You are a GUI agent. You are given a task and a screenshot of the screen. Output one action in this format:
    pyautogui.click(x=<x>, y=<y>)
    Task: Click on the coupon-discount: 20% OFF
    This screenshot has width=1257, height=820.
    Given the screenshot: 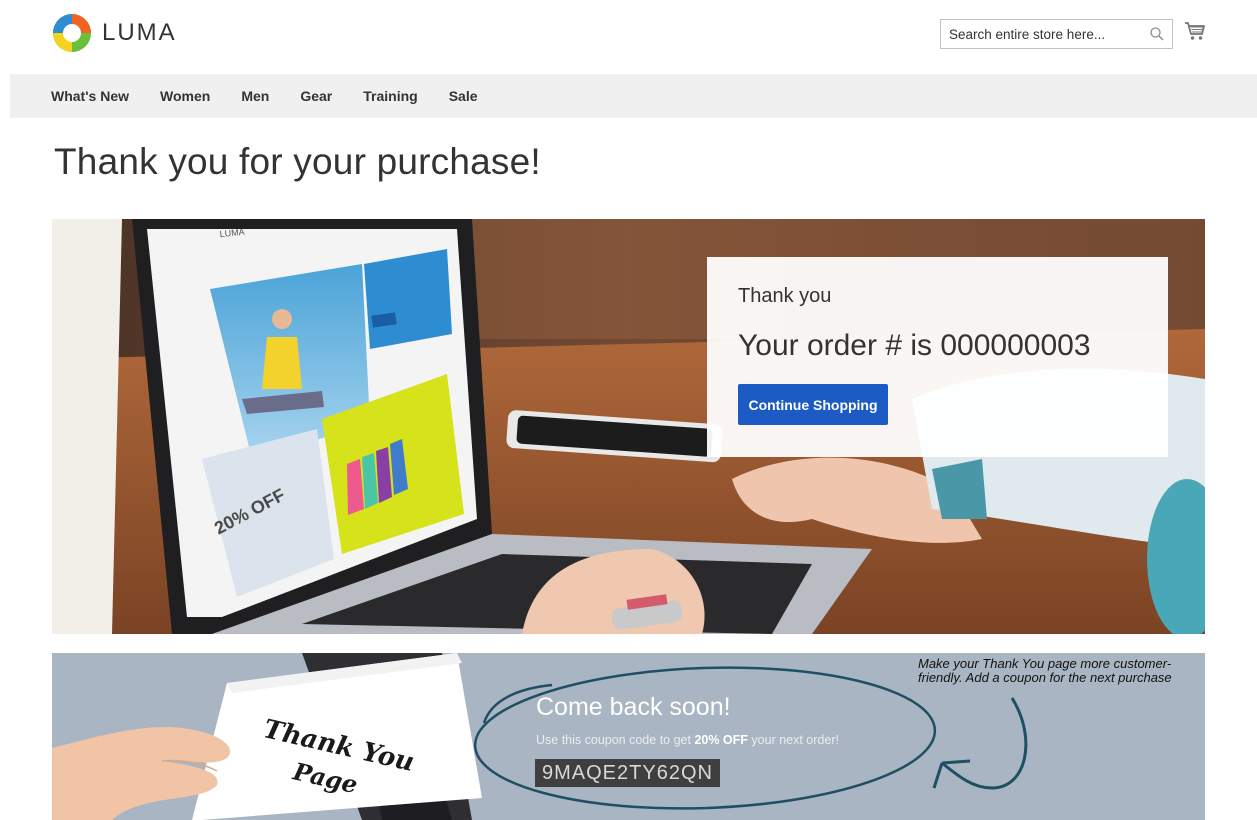 What is the action you would take?
    pyautogui.click(x=721, y=740)
    